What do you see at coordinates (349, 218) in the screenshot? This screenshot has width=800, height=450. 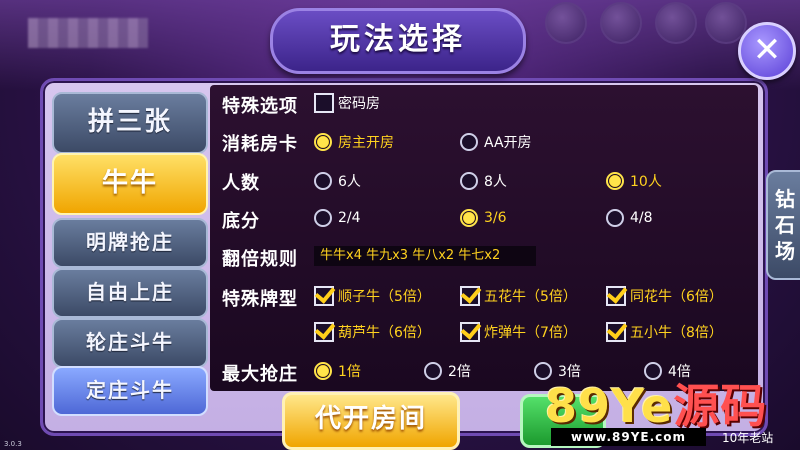 I see `base-2-4-label: 2/4` at bounding box center [349, 218].